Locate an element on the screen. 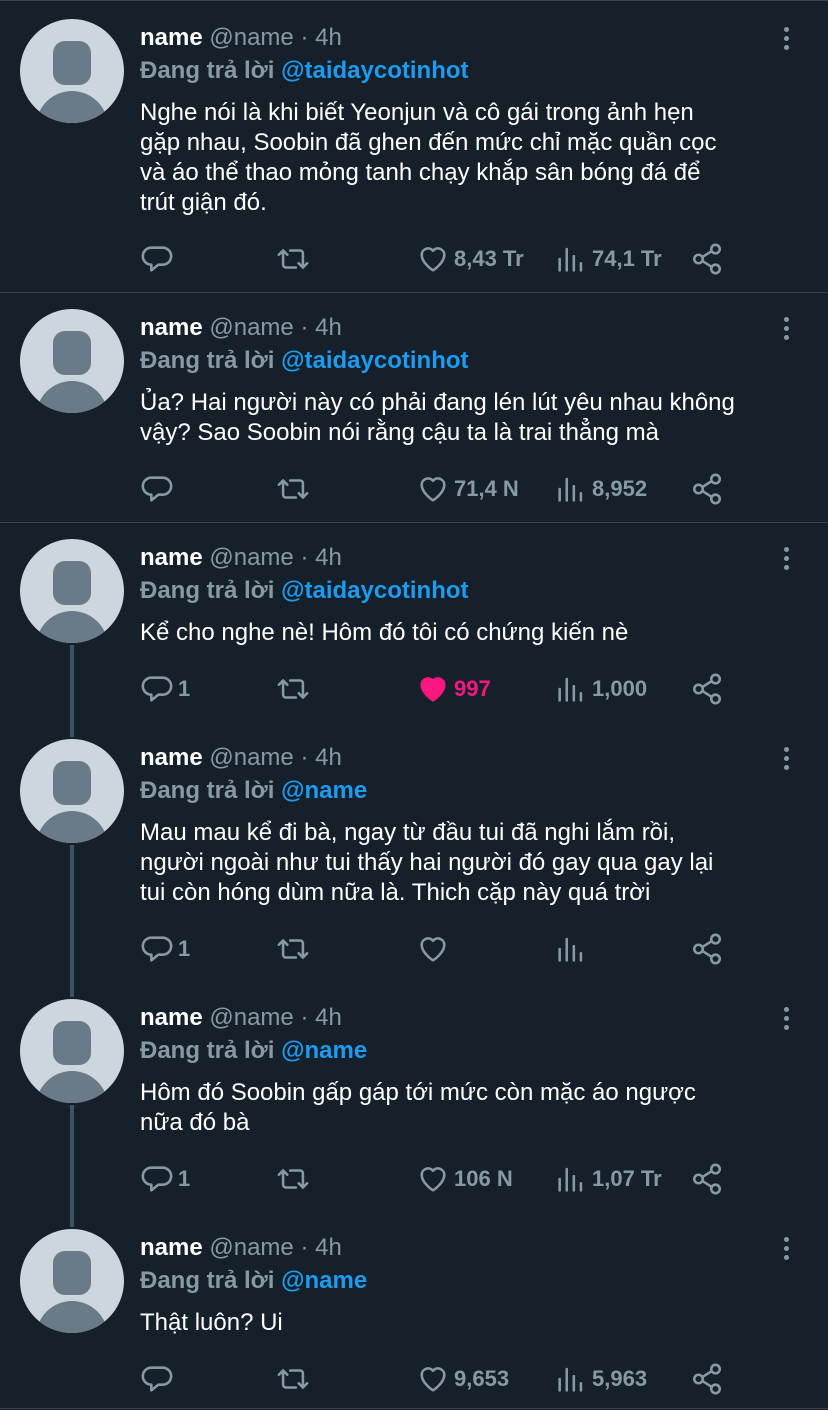  like-count: 9,653 is located at coordinates (482, 1378).